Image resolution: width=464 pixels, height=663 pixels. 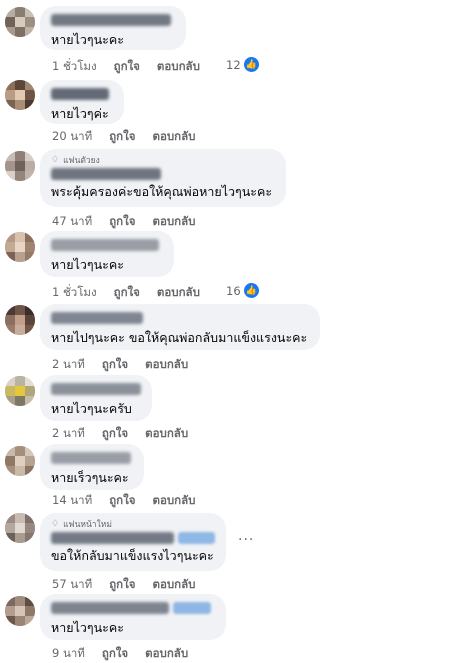 What do you see at coordinates (80, 113) in the screenshot?
I see `comment-text: หายไวๆค่ะ` at bounding box center [80, 113].